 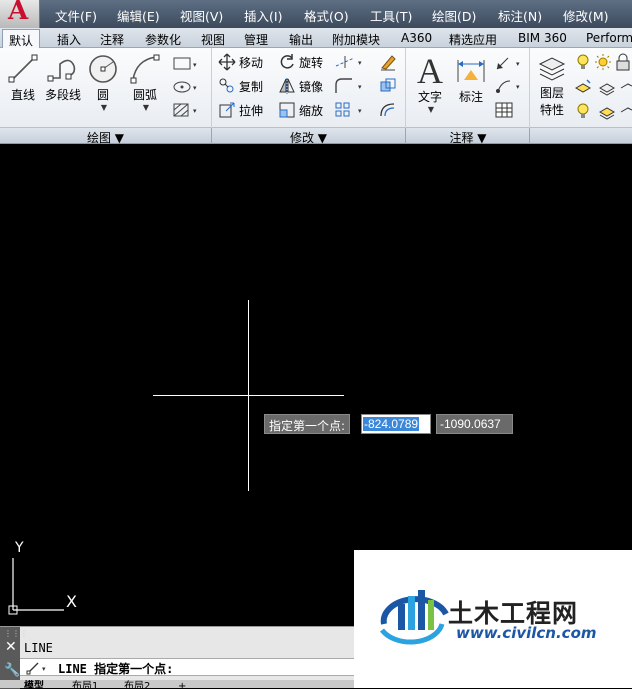 I want to click on tab-performance: Perform, so click(x=609, y=38).